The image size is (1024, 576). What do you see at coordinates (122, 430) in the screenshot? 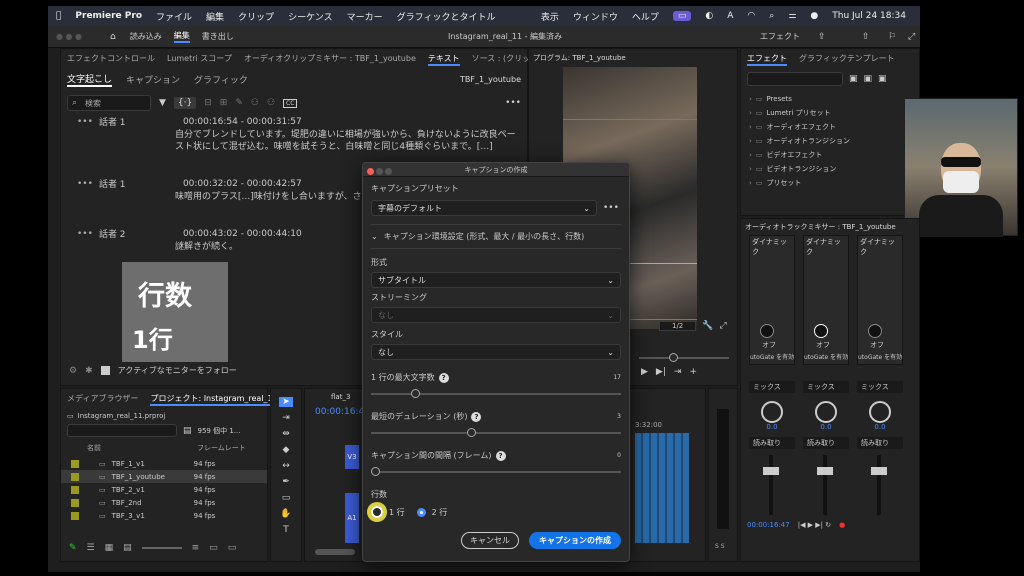
I see `project-search-input` at bounding box center [122, 430].